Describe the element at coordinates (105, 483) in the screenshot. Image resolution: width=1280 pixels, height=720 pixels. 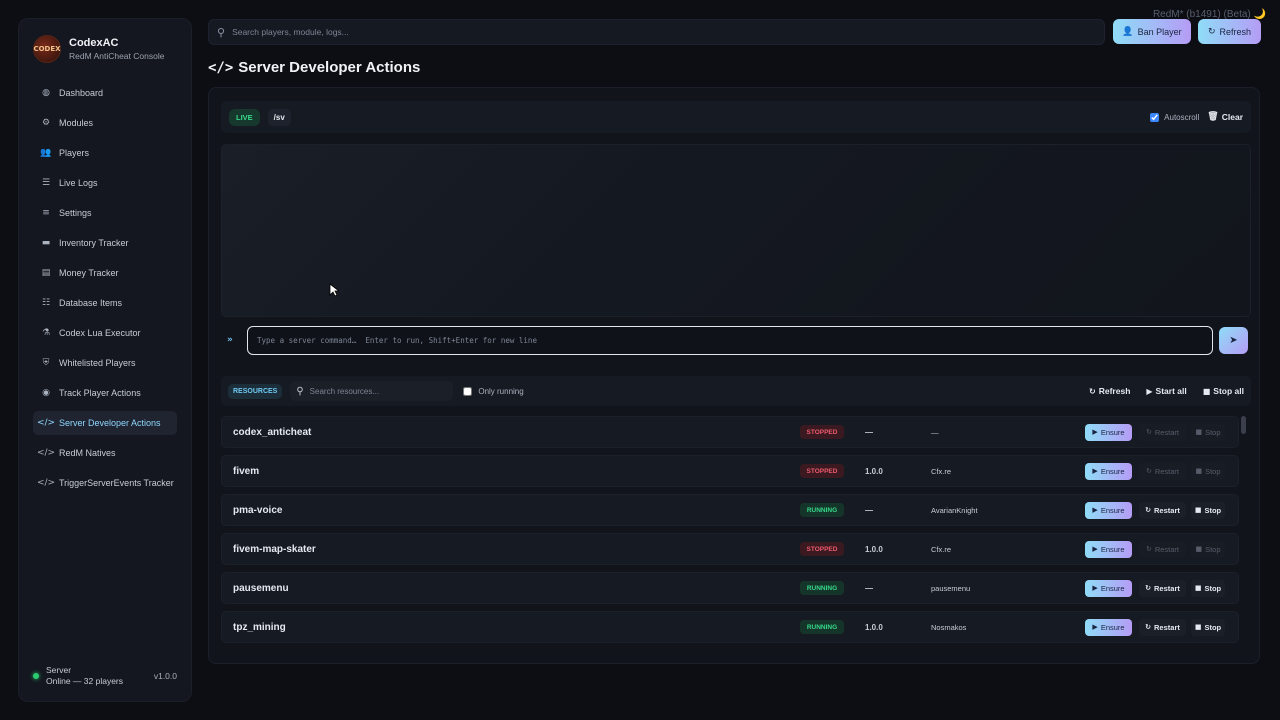
I see `sidebar-item-triggerserverevents-tracker: </> TriggerServerEvents Tracker` at that location.